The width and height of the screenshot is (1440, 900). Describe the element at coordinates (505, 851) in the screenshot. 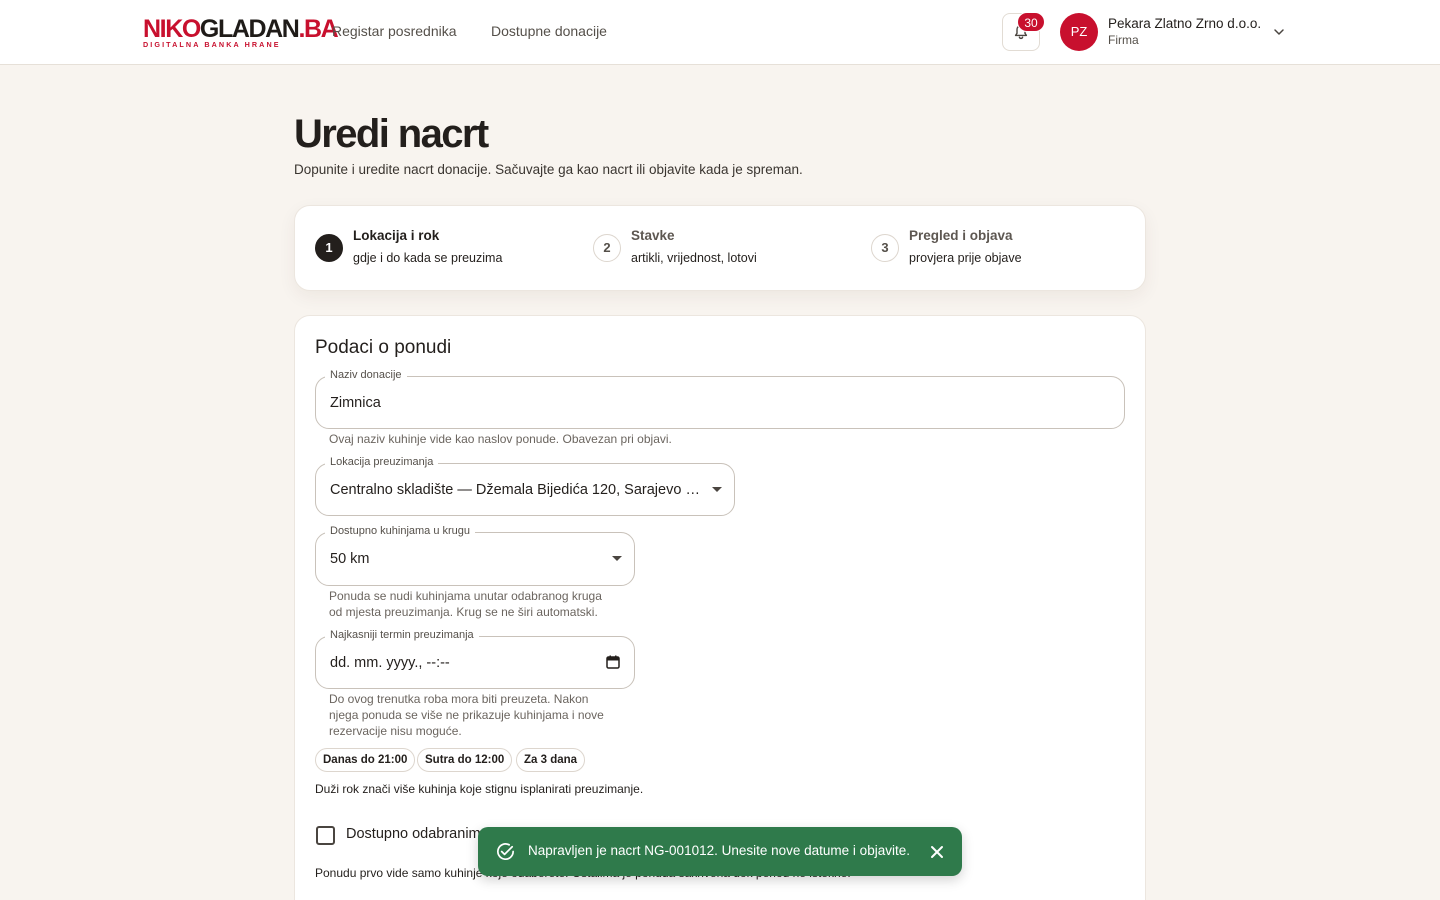

I see `check-circle-icon` at that location.